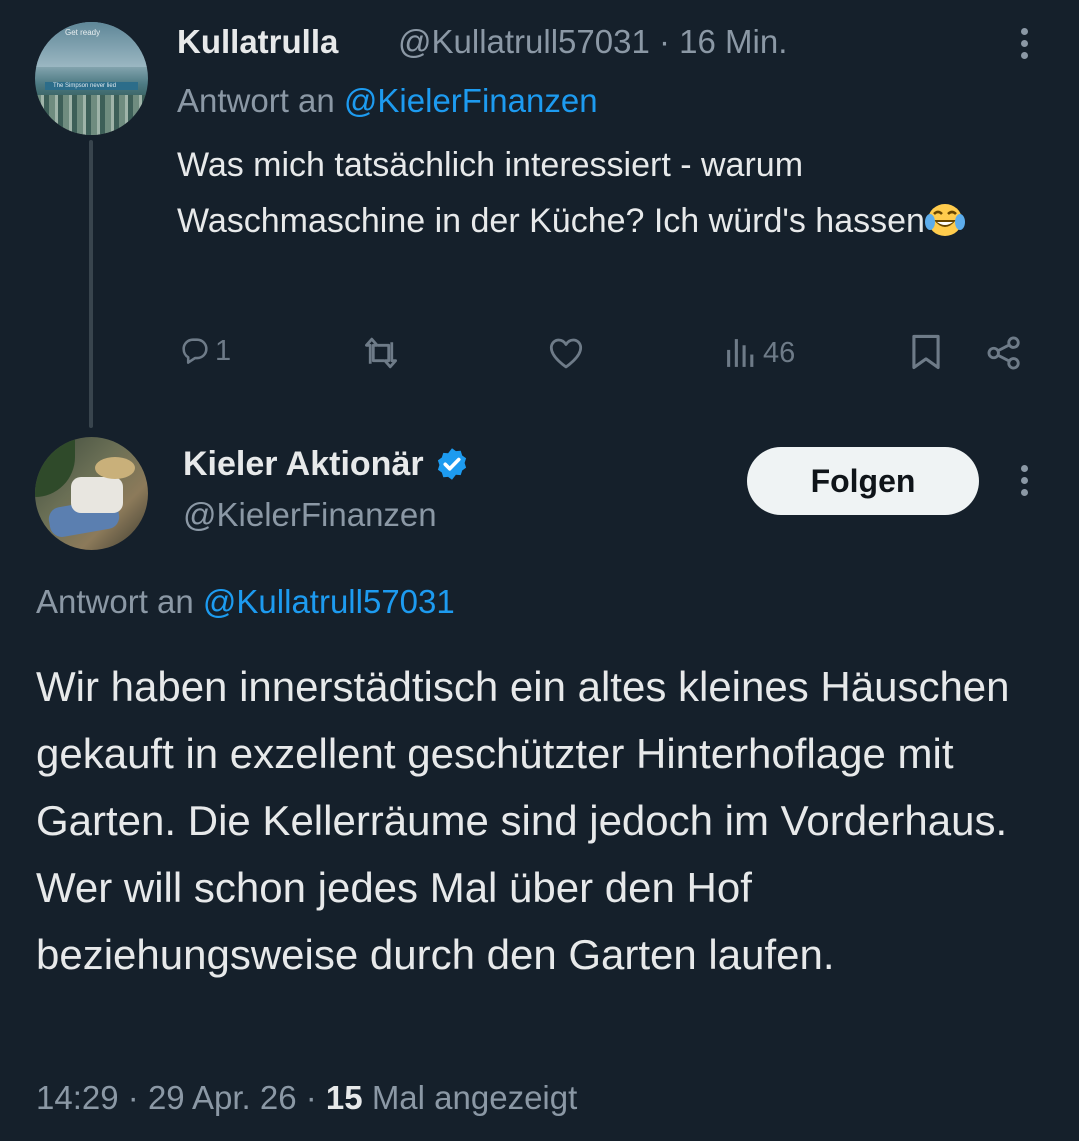 The image size is (1079, 1141). I want to click on main-author-name-row: Kieler Aktionär, so click(326, 464).